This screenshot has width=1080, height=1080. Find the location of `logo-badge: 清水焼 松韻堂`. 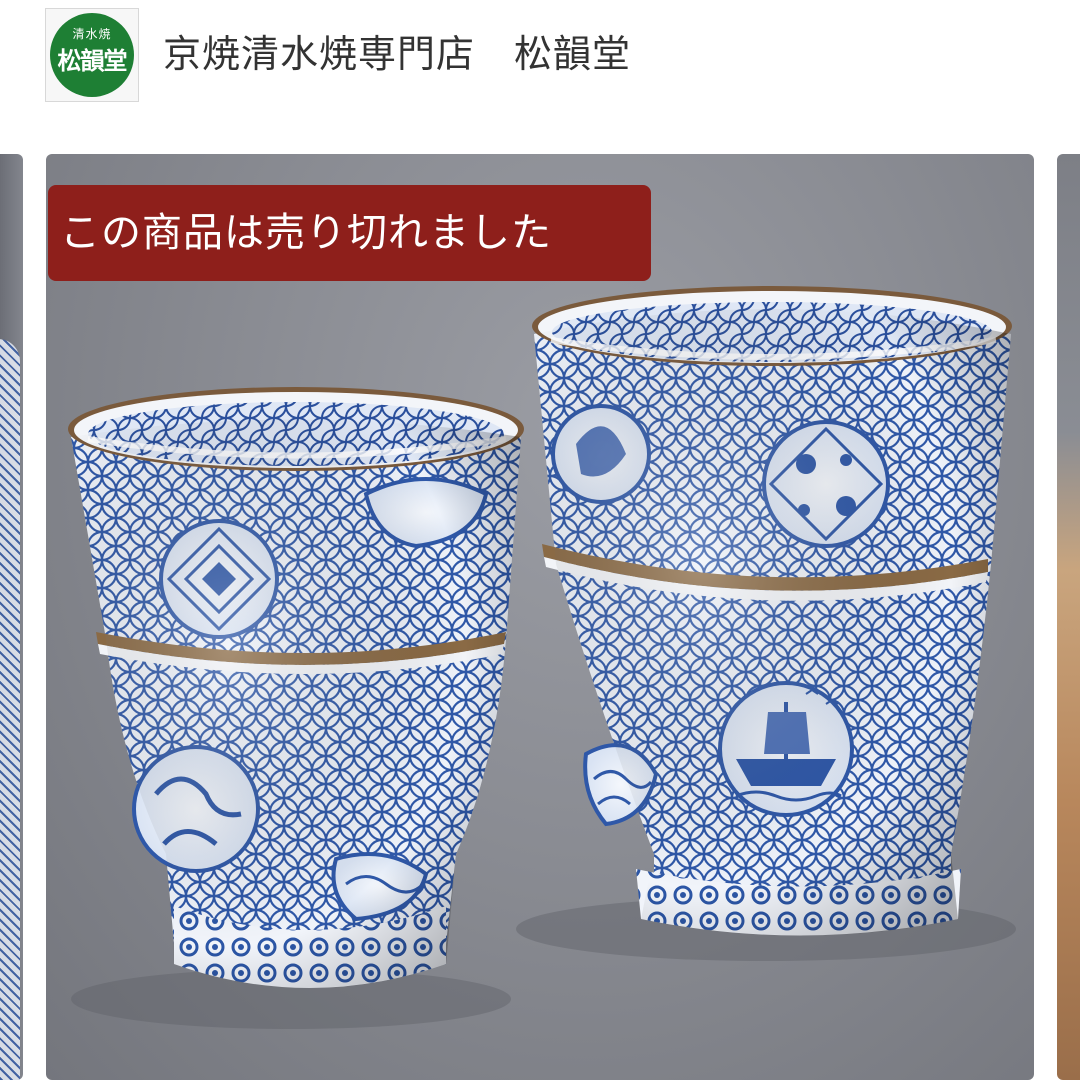

logo-badge: 清水焼 松韻堂 is located at coordinates (92, 55).